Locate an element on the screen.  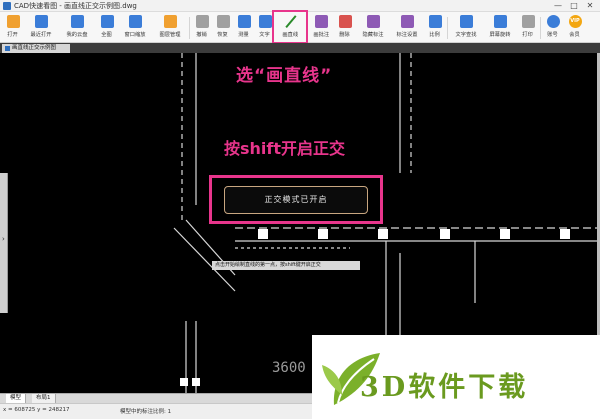
command-tooltip: 点击开始绘制直线的第一点，按shift键开启正交 is located at coordinates (286, 265).